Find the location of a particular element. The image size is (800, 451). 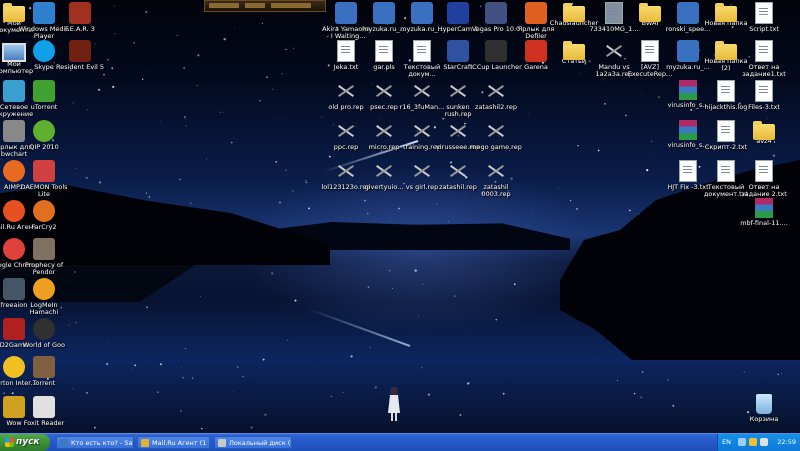

hypercam-icon is located at coordinates (458, 13).